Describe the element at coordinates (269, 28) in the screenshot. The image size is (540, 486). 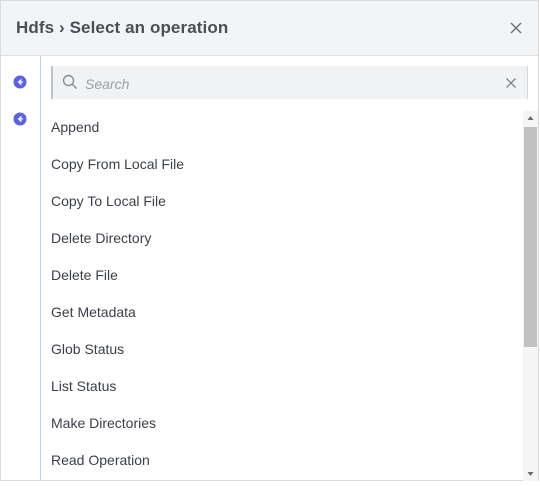
I see `dialog-header: Hdfs › Select an operation` at that location.